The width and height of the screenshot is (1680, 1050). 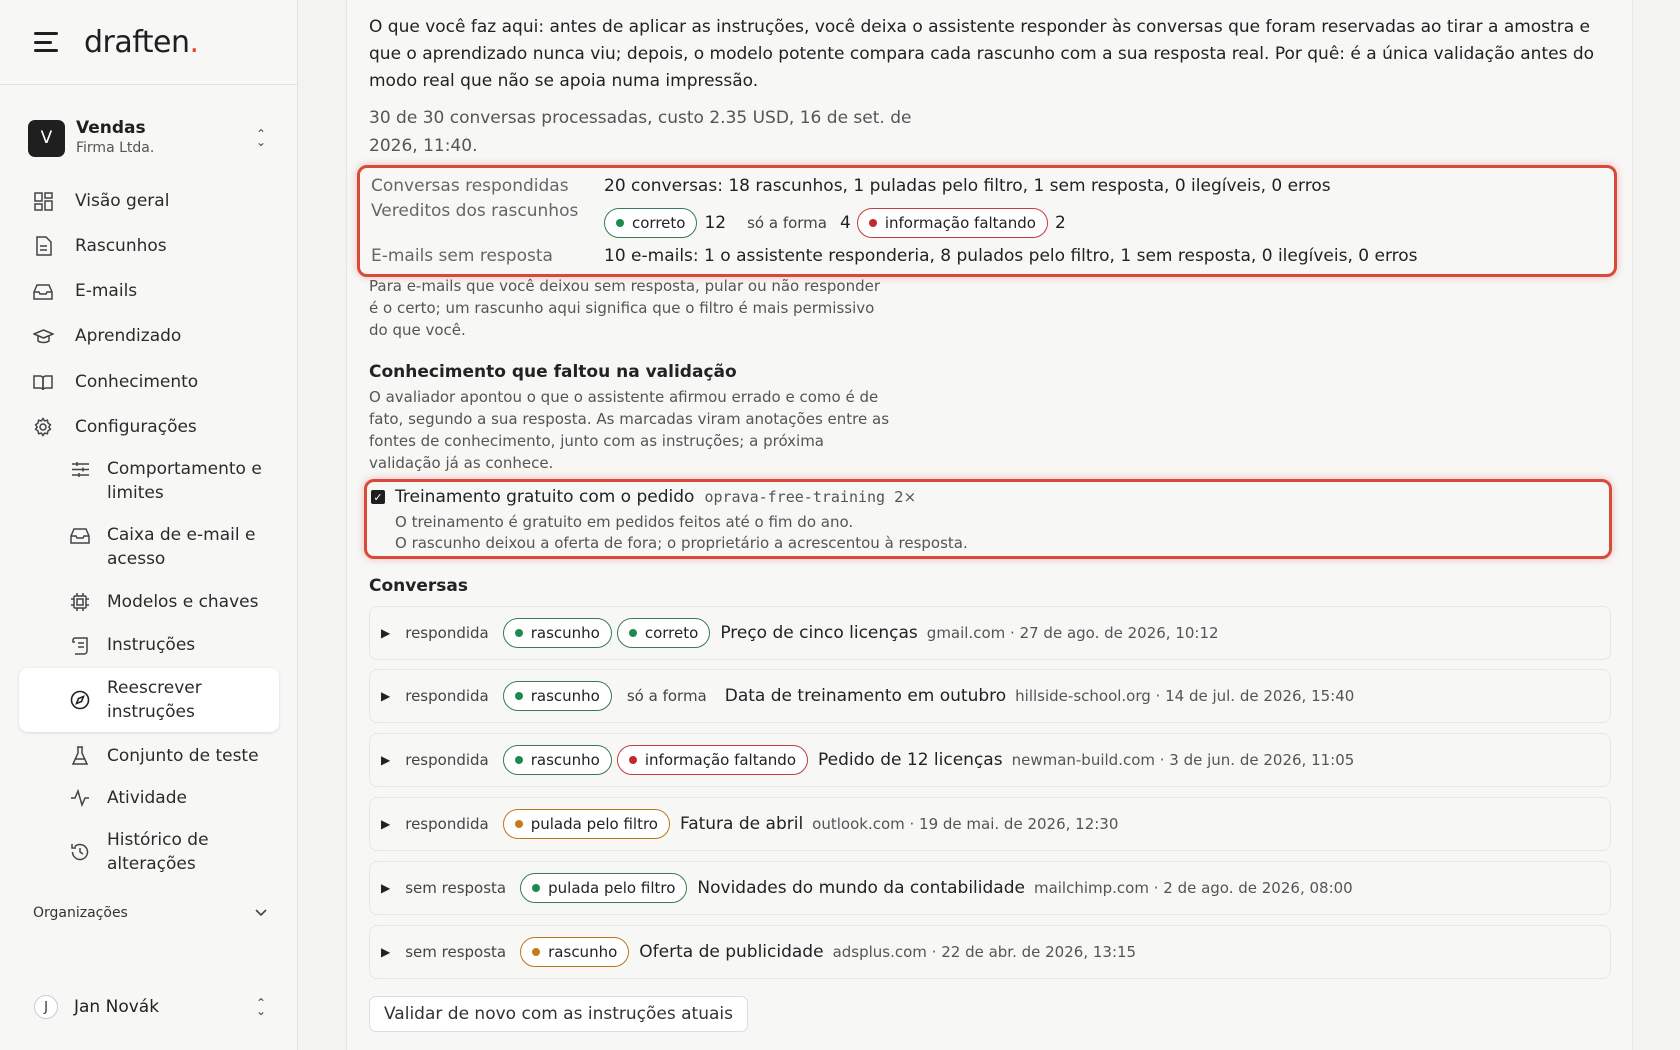 I want to click on nav-item-emails: E-mails, so click(x=149, y=291).